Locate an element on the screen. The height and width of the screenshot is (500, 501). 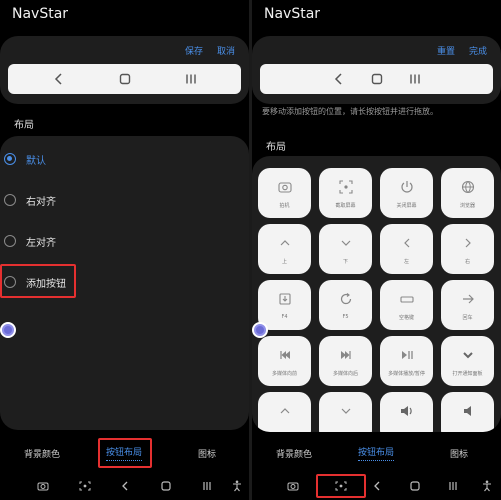
grid-button-tile: 左 is located at coordinates (406, 249).